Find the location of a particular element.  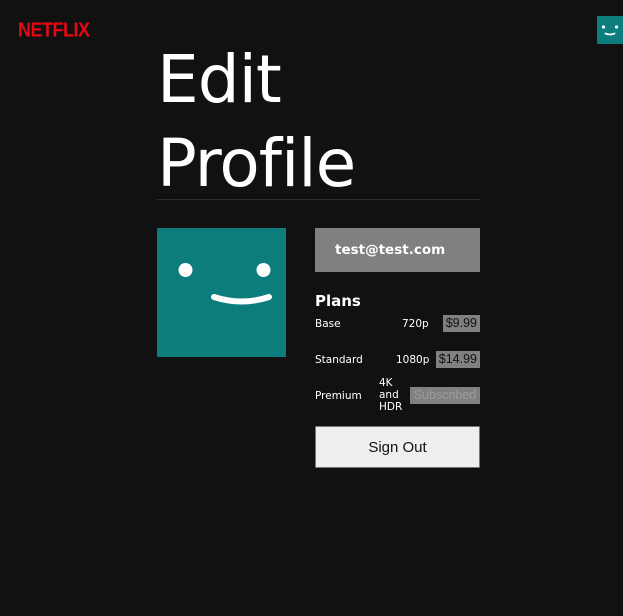

netflix-logo: NETFLIX is located at coordinates (54, 30).